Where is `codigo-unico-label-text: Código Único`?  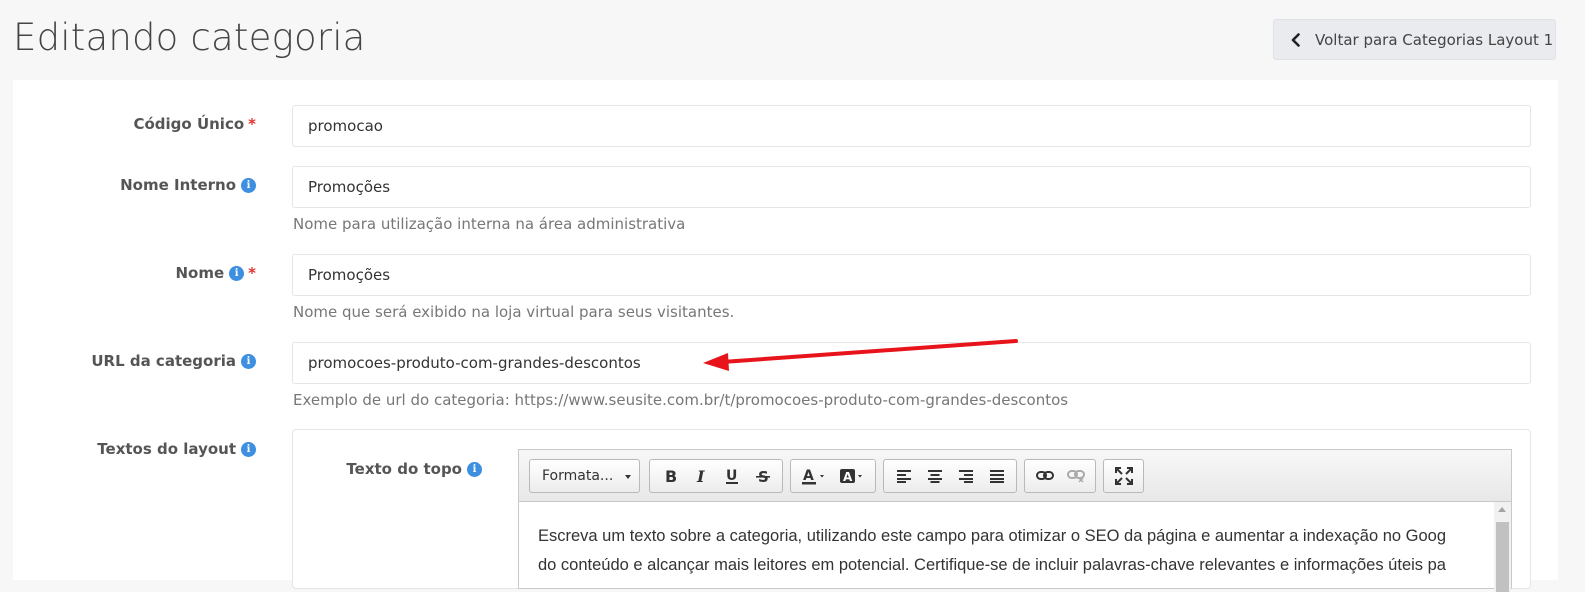 codigo-unico-label-text: Código Único is located at coordinates (189, 124).